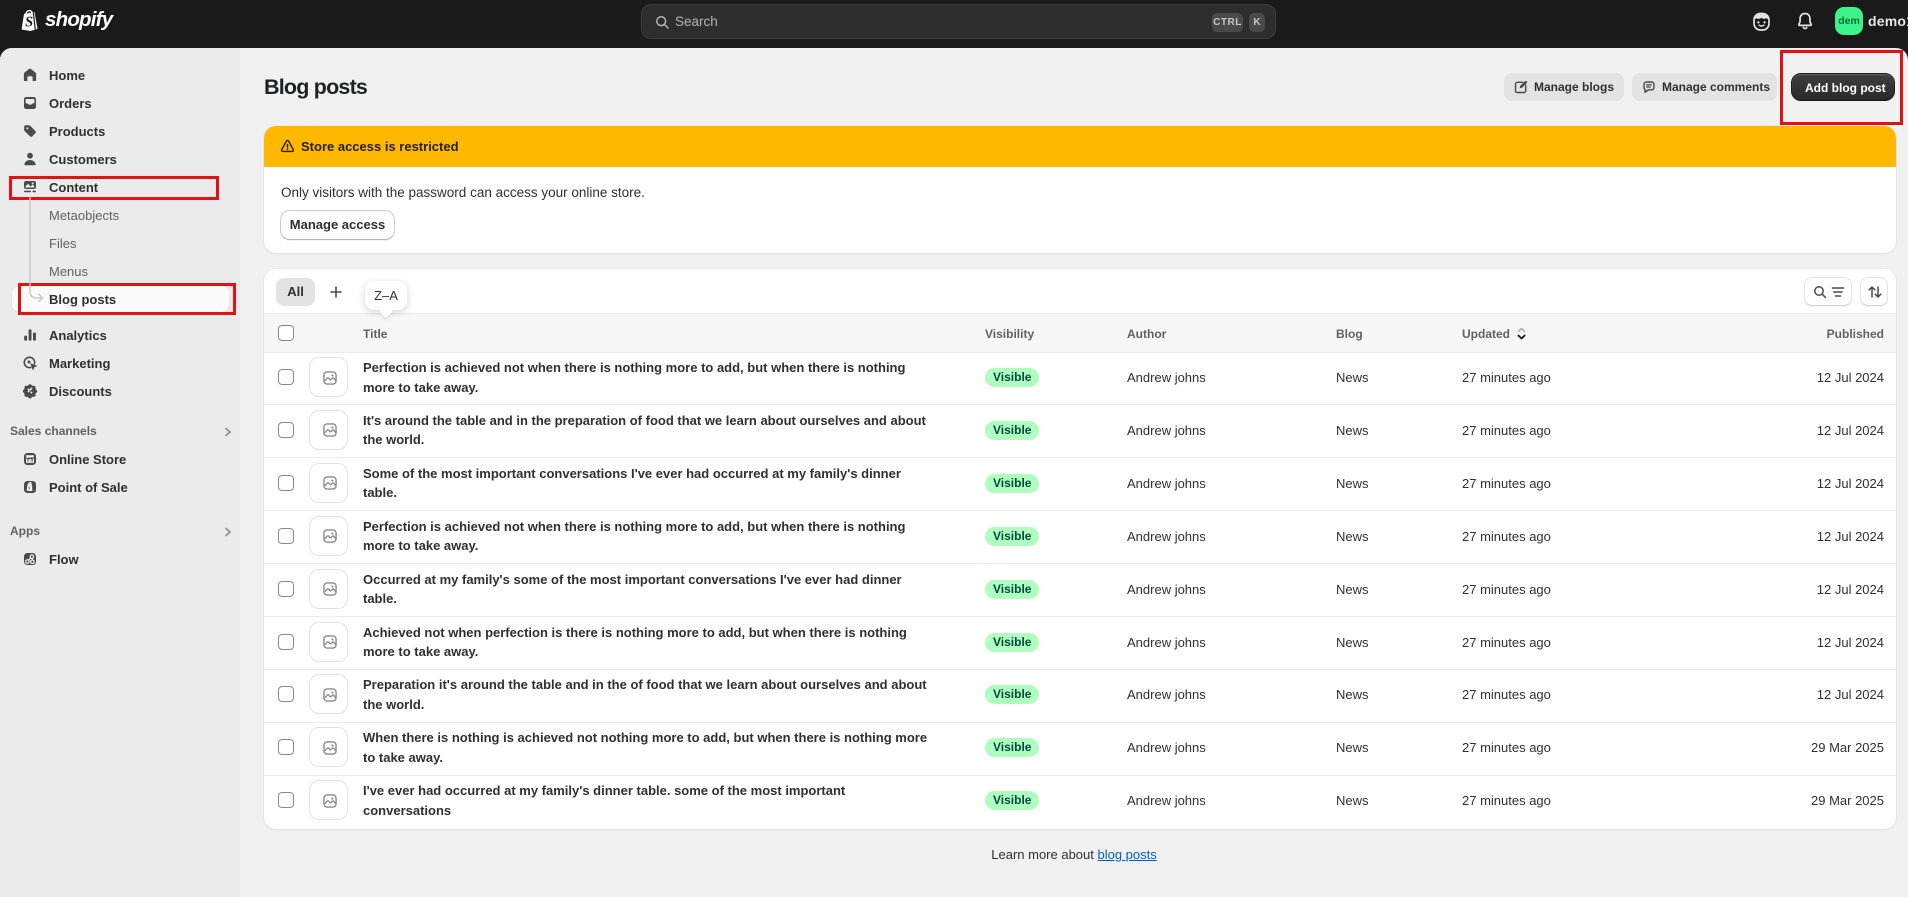  What do you see at coordinates (29, 22) in the screenshot?
I see `svg-text: S` at bounding box center [29, 22].